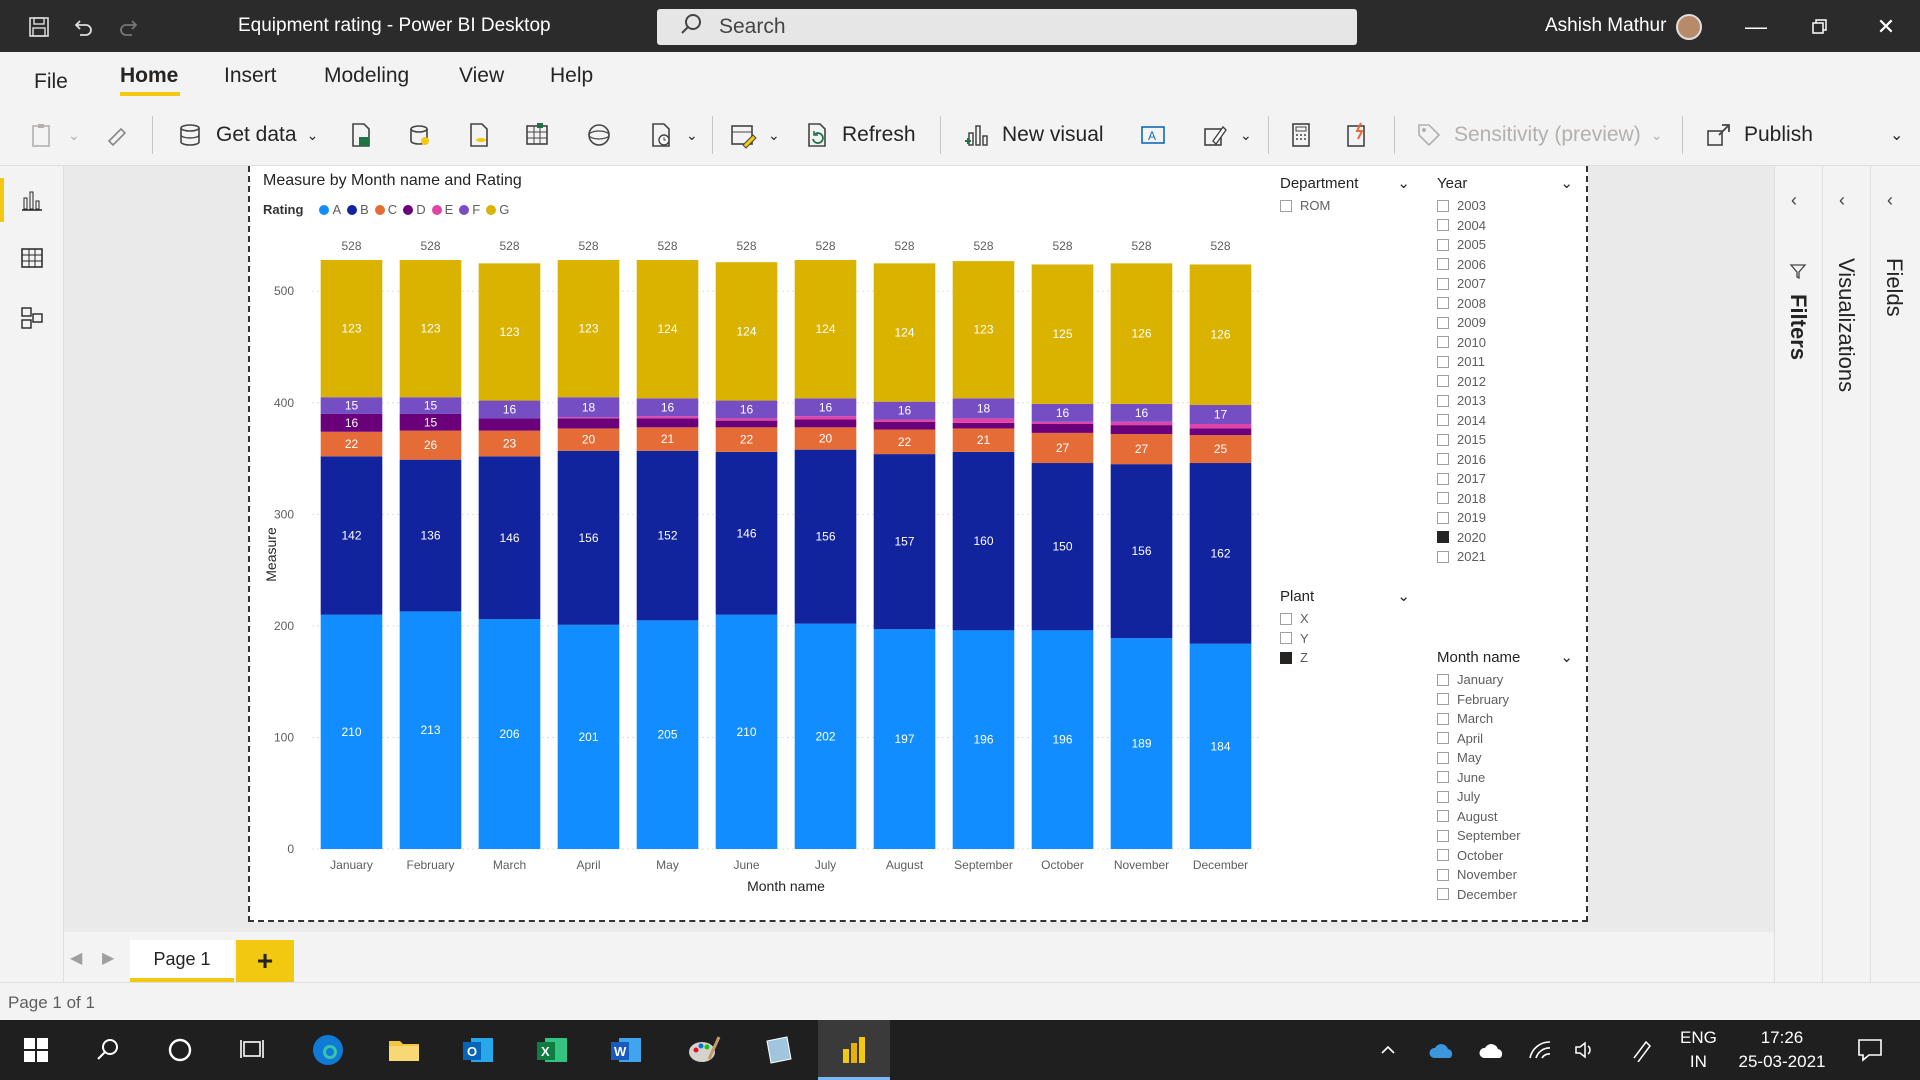  What do you see at coordinates (149, 76) in the screenshot?
I see `menu-home: Home` at bounding box center [149, 76].